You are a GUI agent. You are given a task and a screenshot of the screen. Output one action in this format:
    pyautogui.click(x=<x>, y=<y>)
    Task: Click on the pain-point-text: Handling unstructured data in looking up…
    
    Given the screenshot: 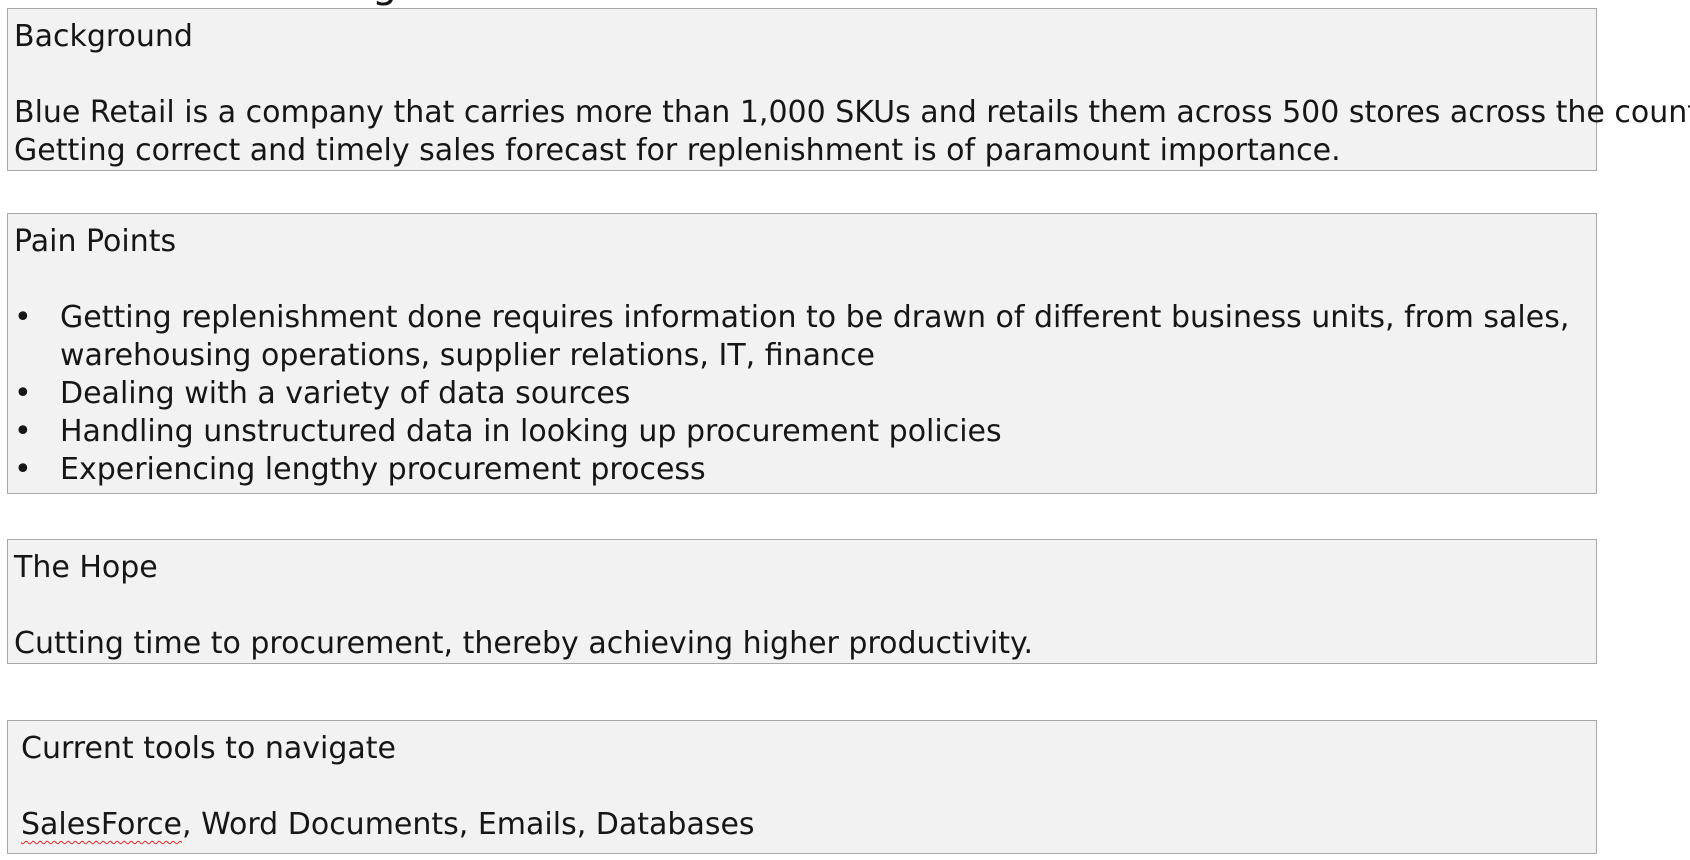 What is the action you would take?
    pyautogui.click(x=531, y=431)
    